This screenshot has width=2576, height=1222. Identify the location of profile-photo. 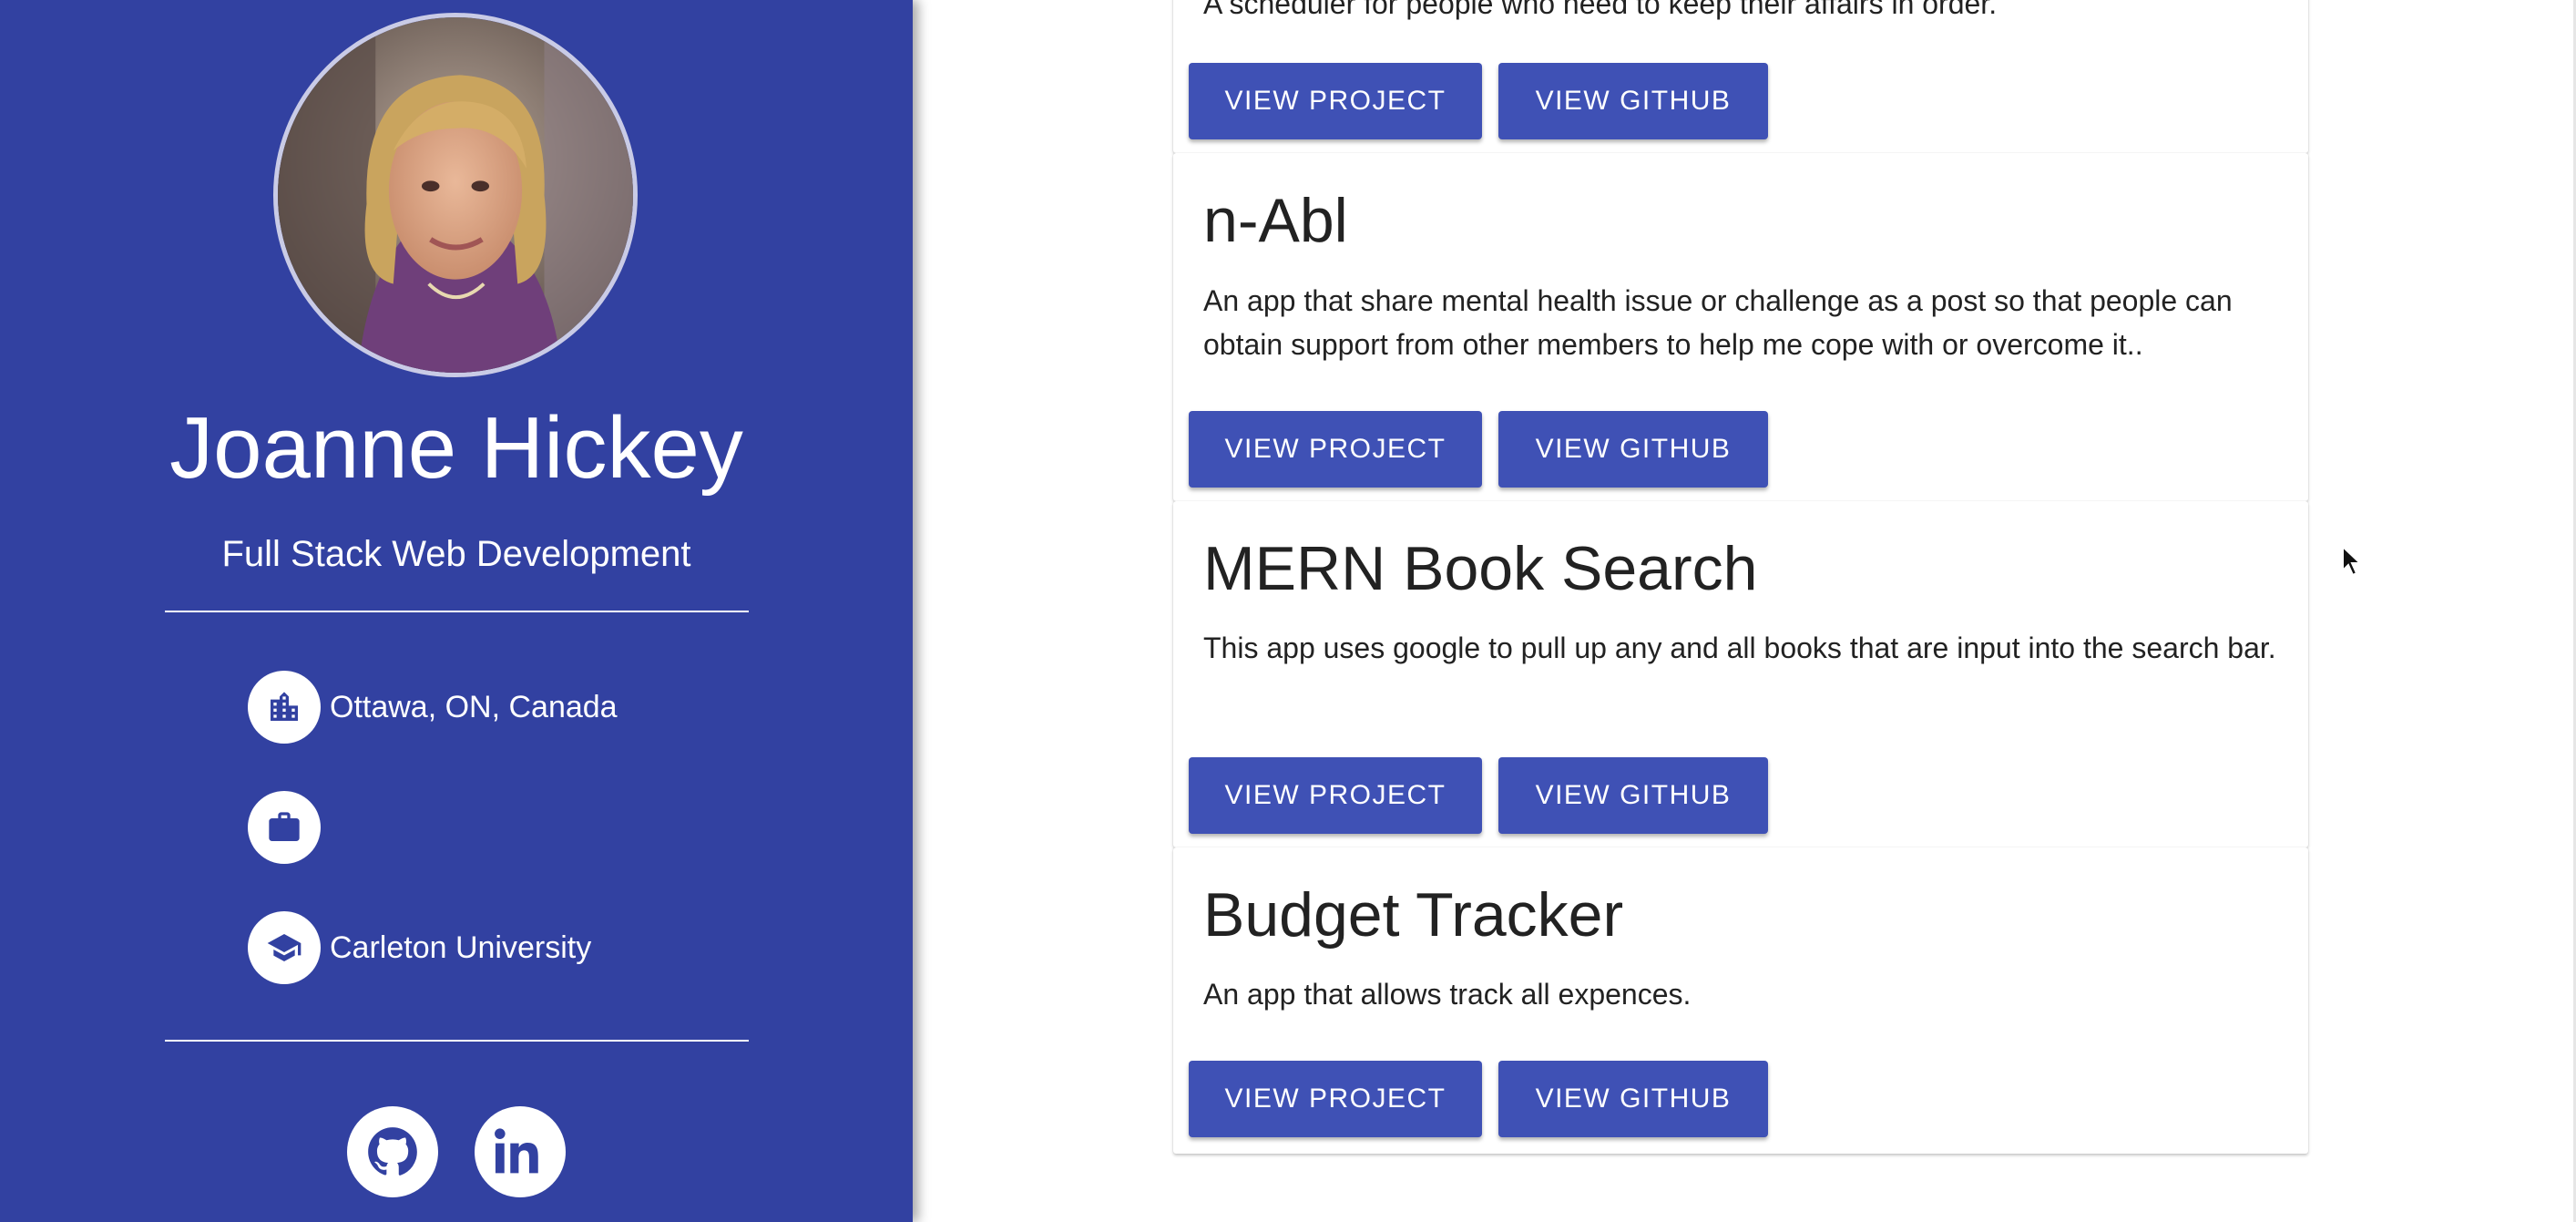
(455, 195).